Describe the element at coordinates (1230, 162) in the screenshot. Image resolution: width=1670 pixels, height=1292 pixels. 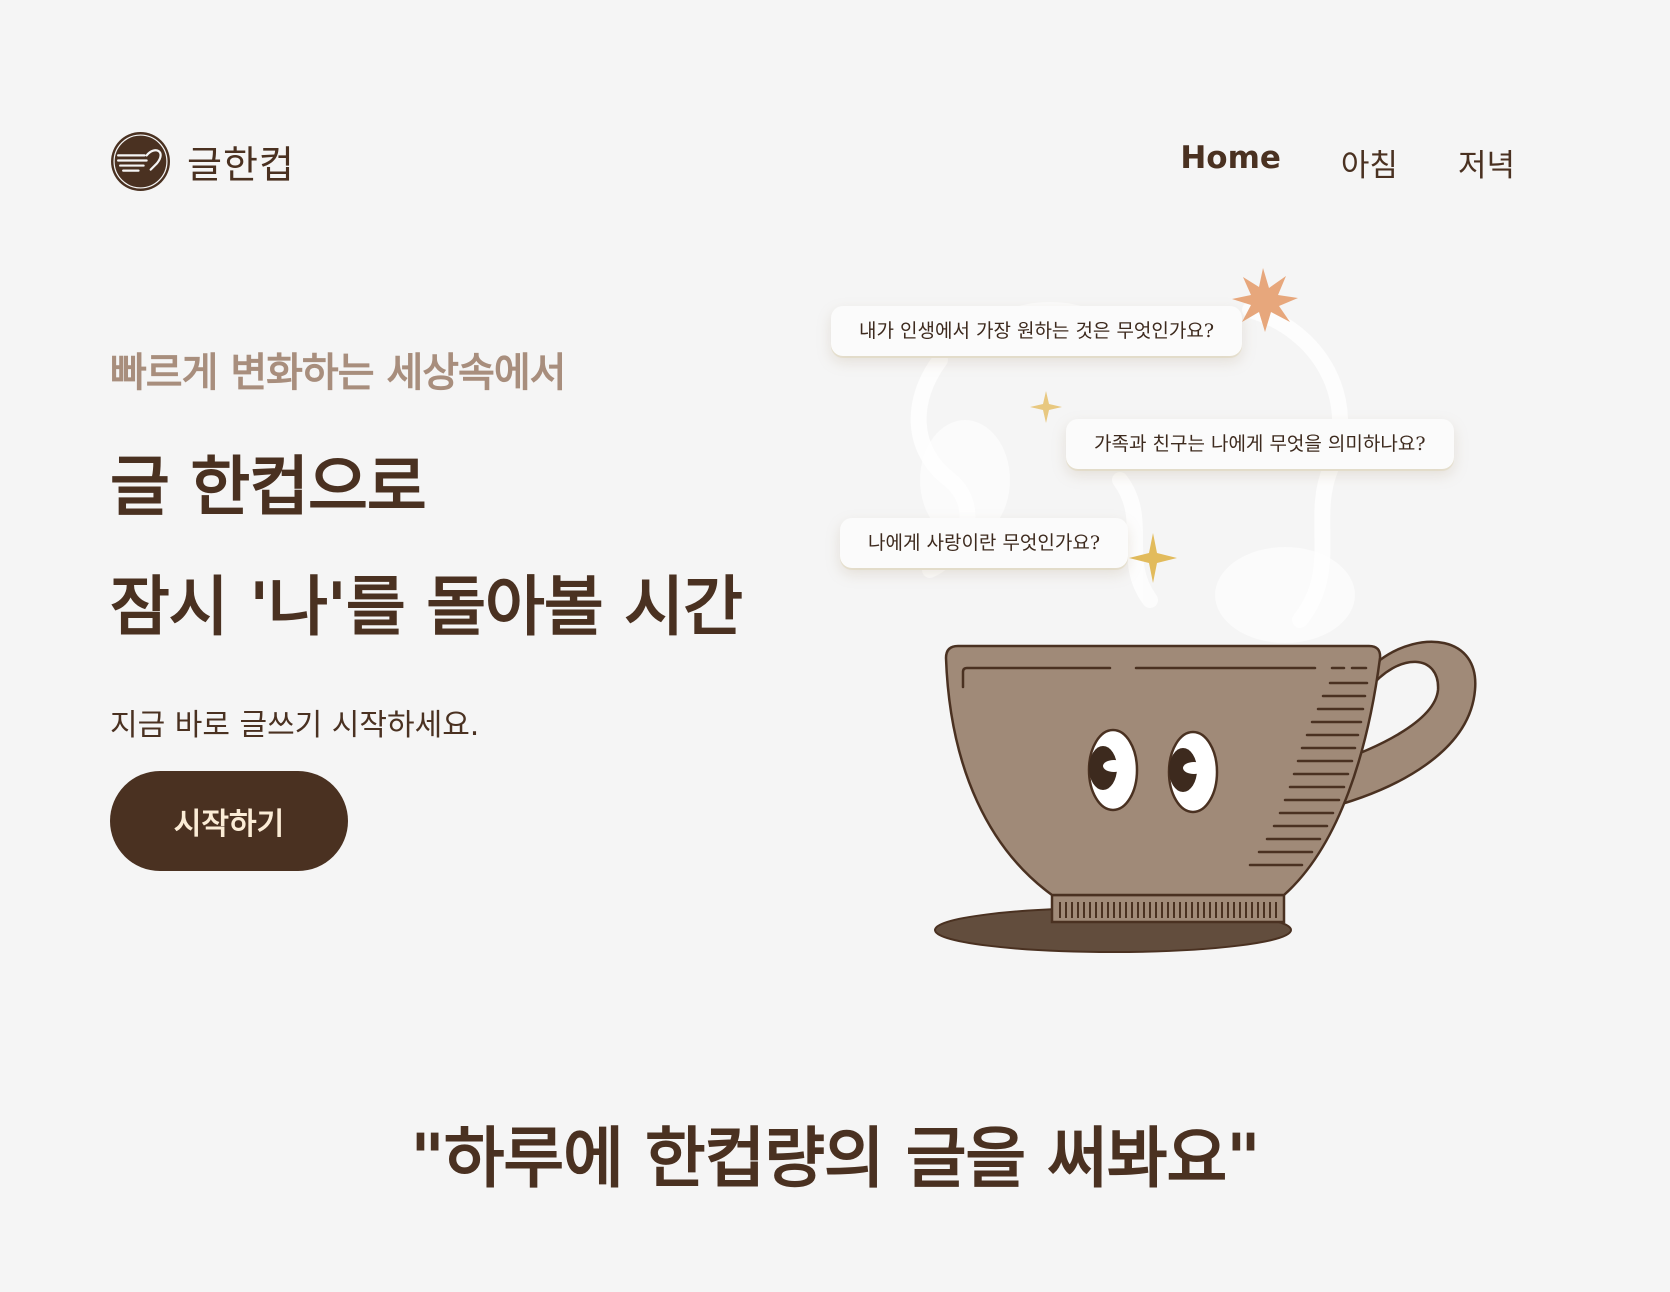
I see `nav-home: Home` at that location.